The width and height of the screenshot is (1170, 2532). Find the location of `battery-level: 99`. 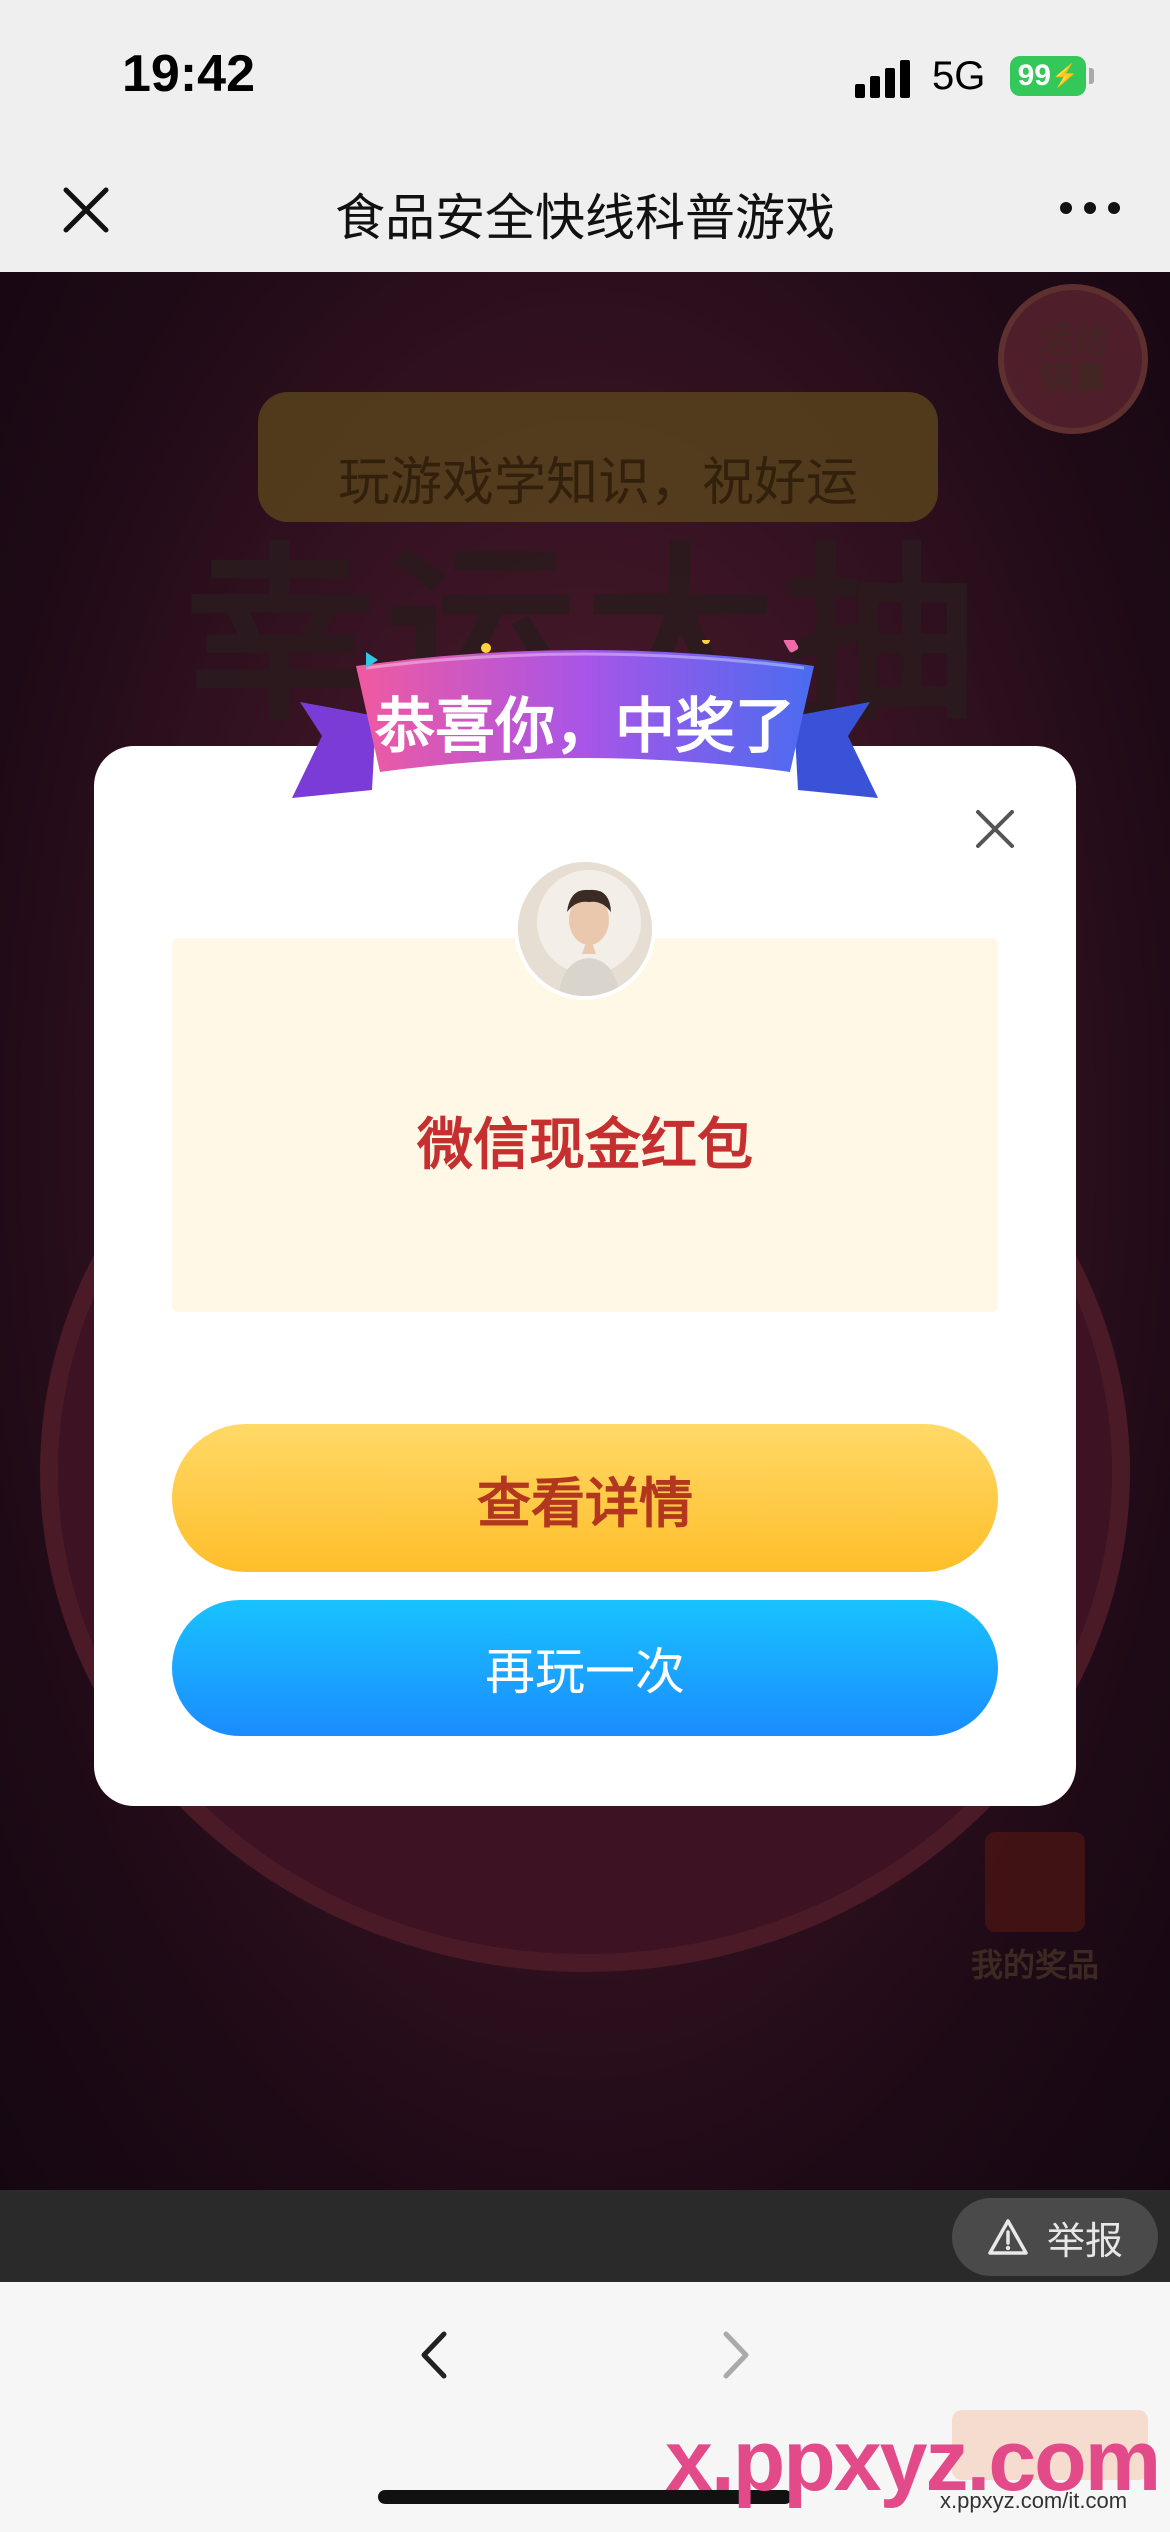

battery-level: 99 is located at coordinates (1034, 75).